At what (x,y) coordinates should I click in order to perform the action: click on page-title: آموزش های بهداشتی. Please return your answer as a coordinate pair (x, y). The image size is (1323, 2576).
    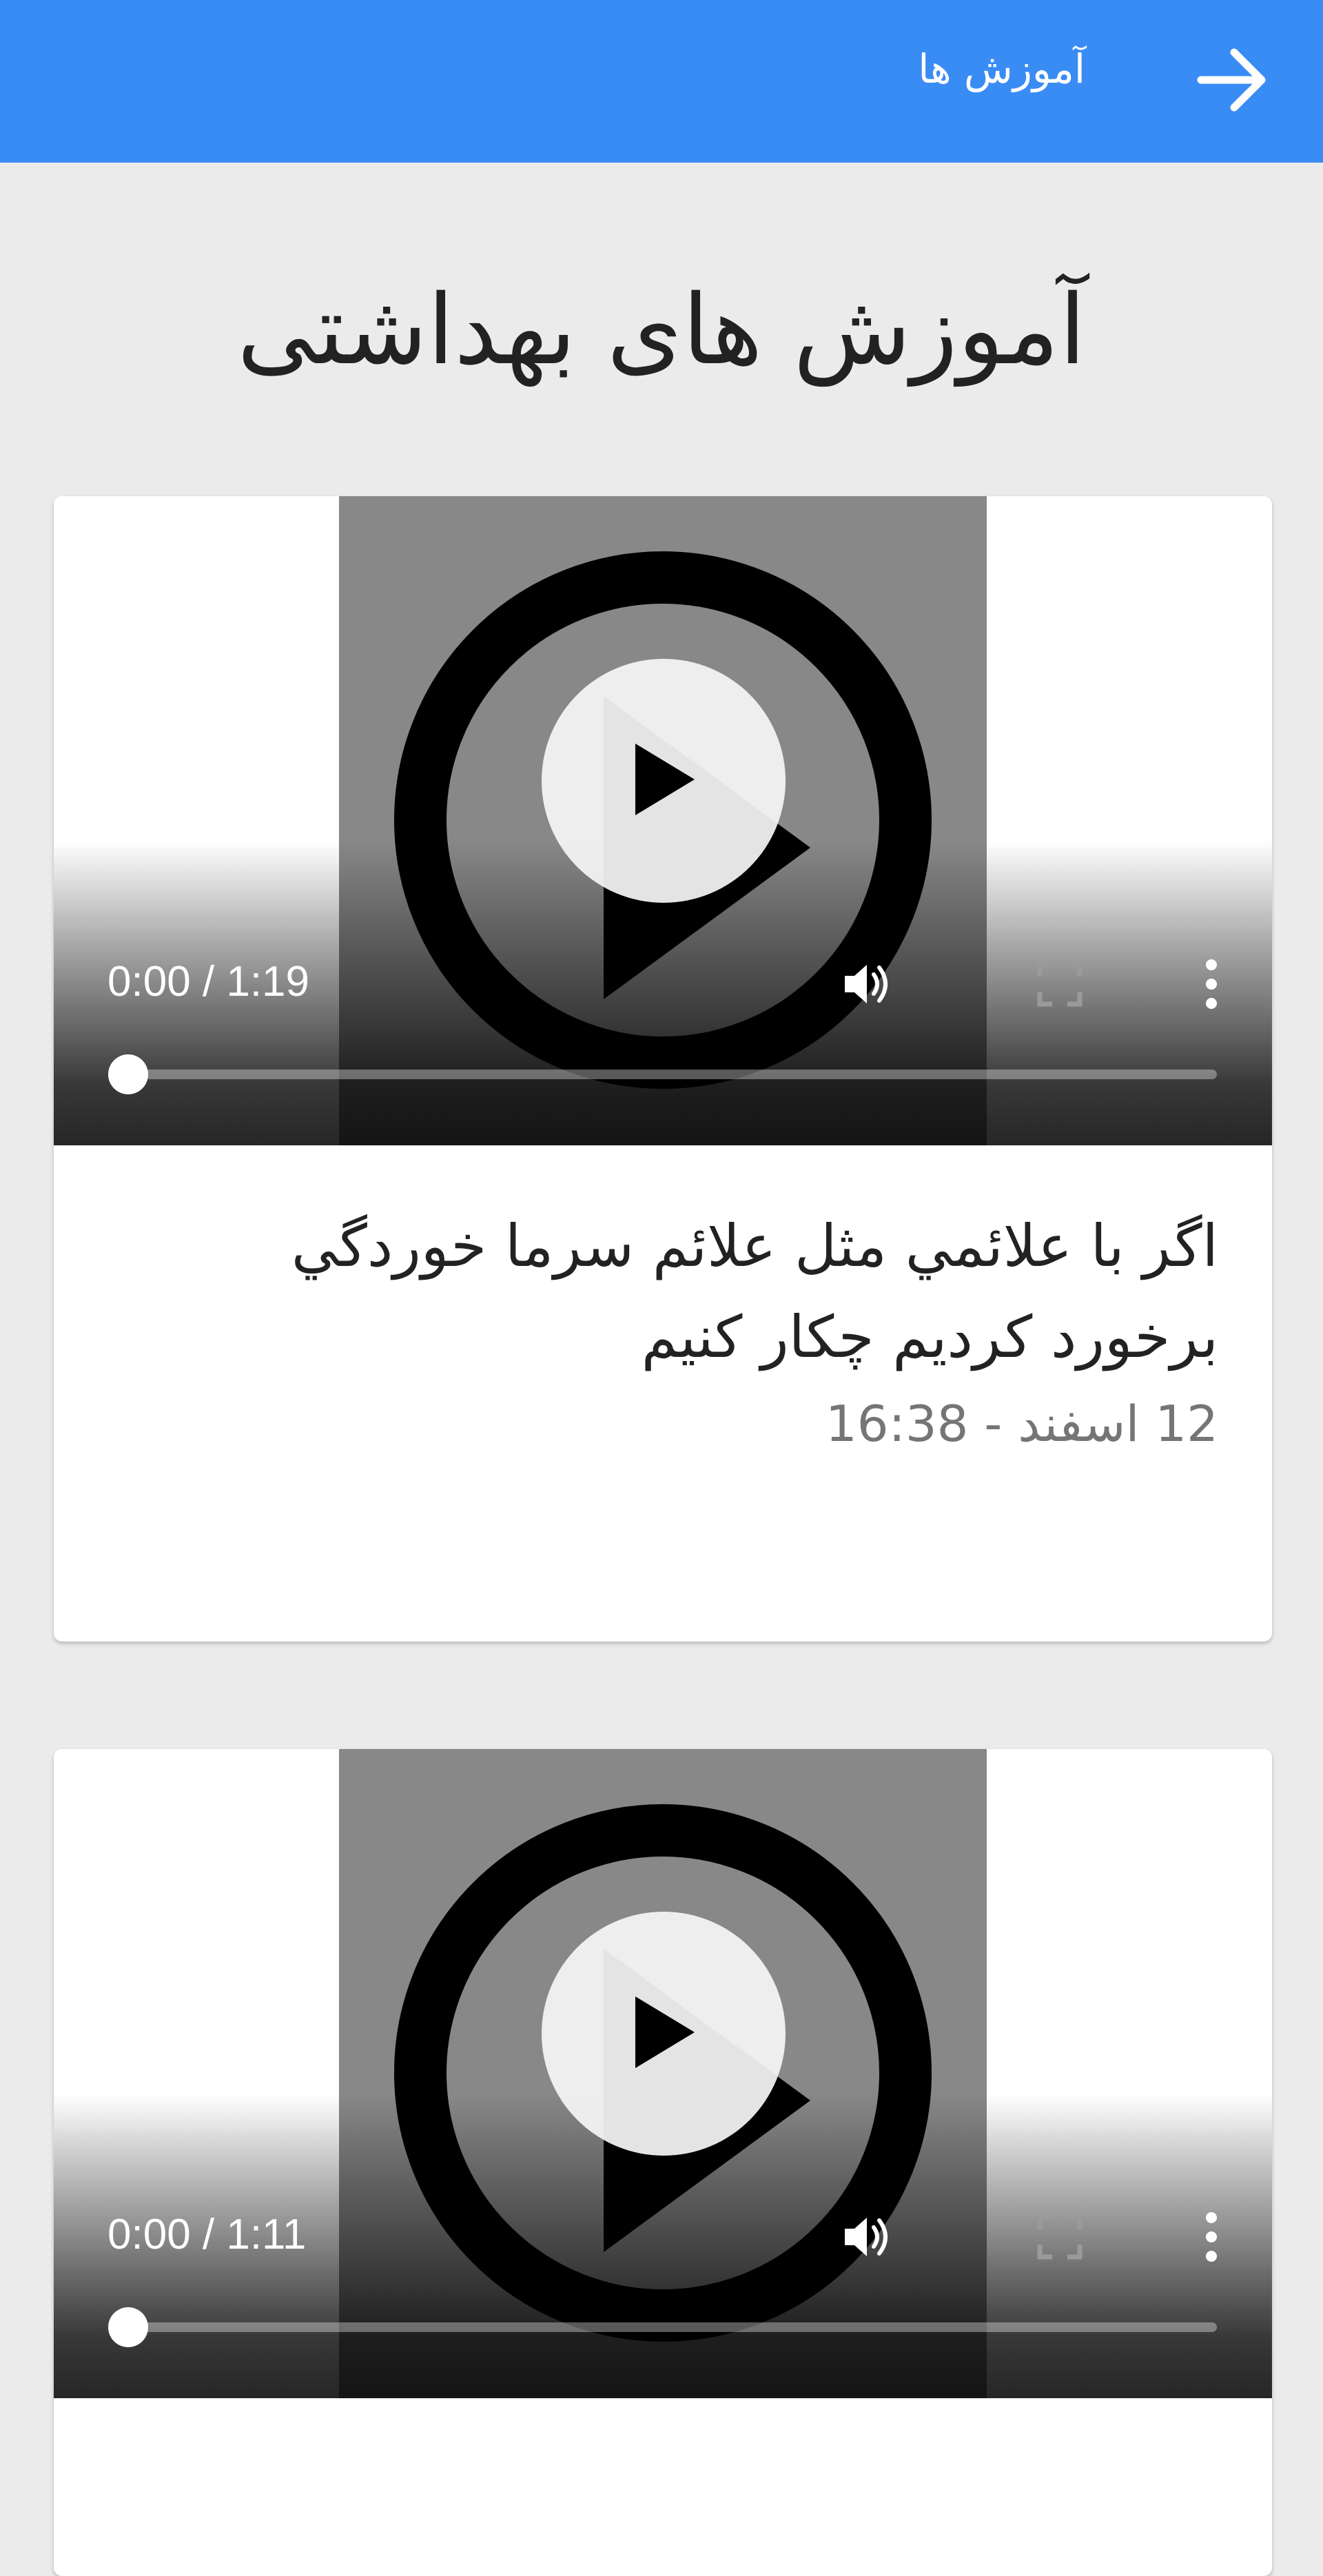
    Looking at the image, I should click on (661, 330).